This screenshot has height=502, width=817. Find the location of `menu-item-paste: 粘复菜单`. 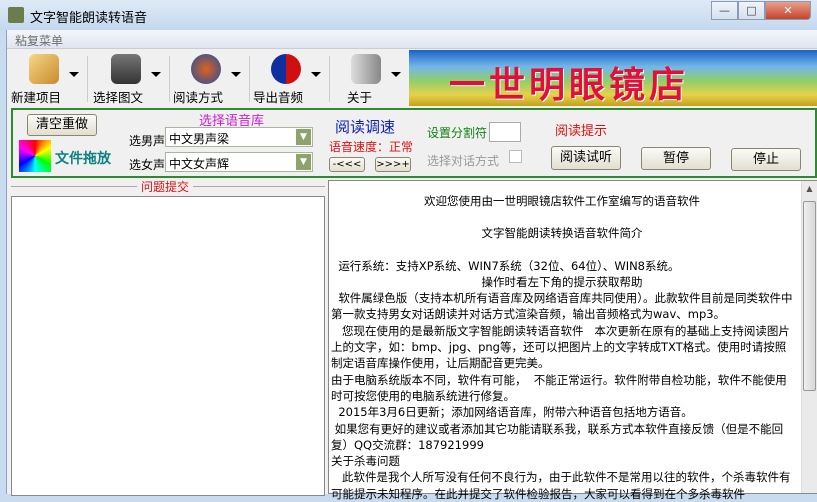

menu-item-paste: 粘复菜单 is located at coordinates (39, 40).